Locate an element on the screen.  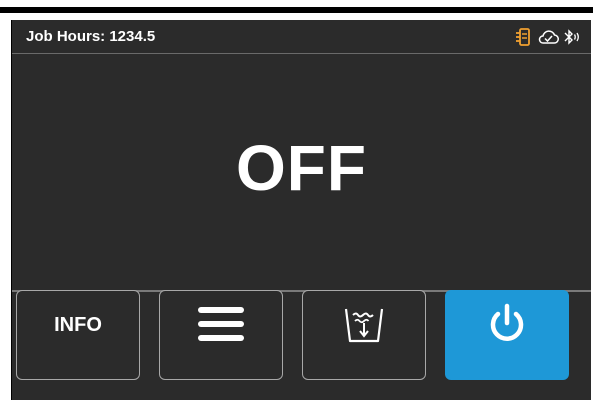
power-button is located at coordinates (507, 335).